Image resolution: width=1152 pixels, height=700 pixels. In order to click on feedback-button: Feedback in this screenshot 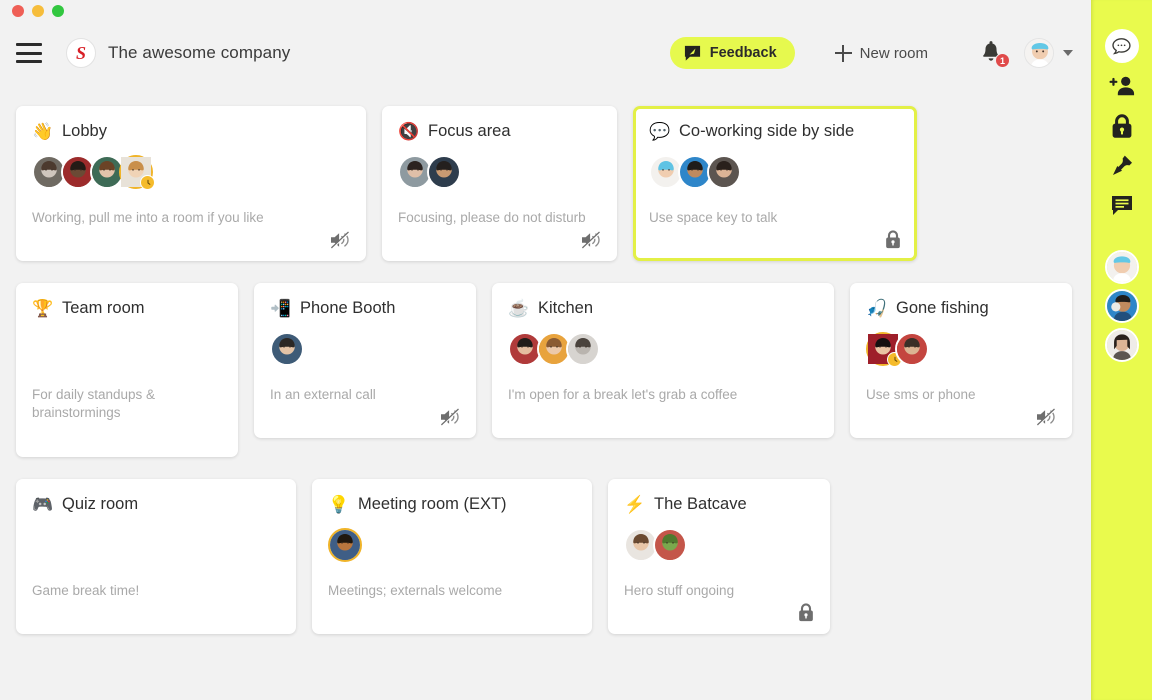, I will do `click(732, 53)`.